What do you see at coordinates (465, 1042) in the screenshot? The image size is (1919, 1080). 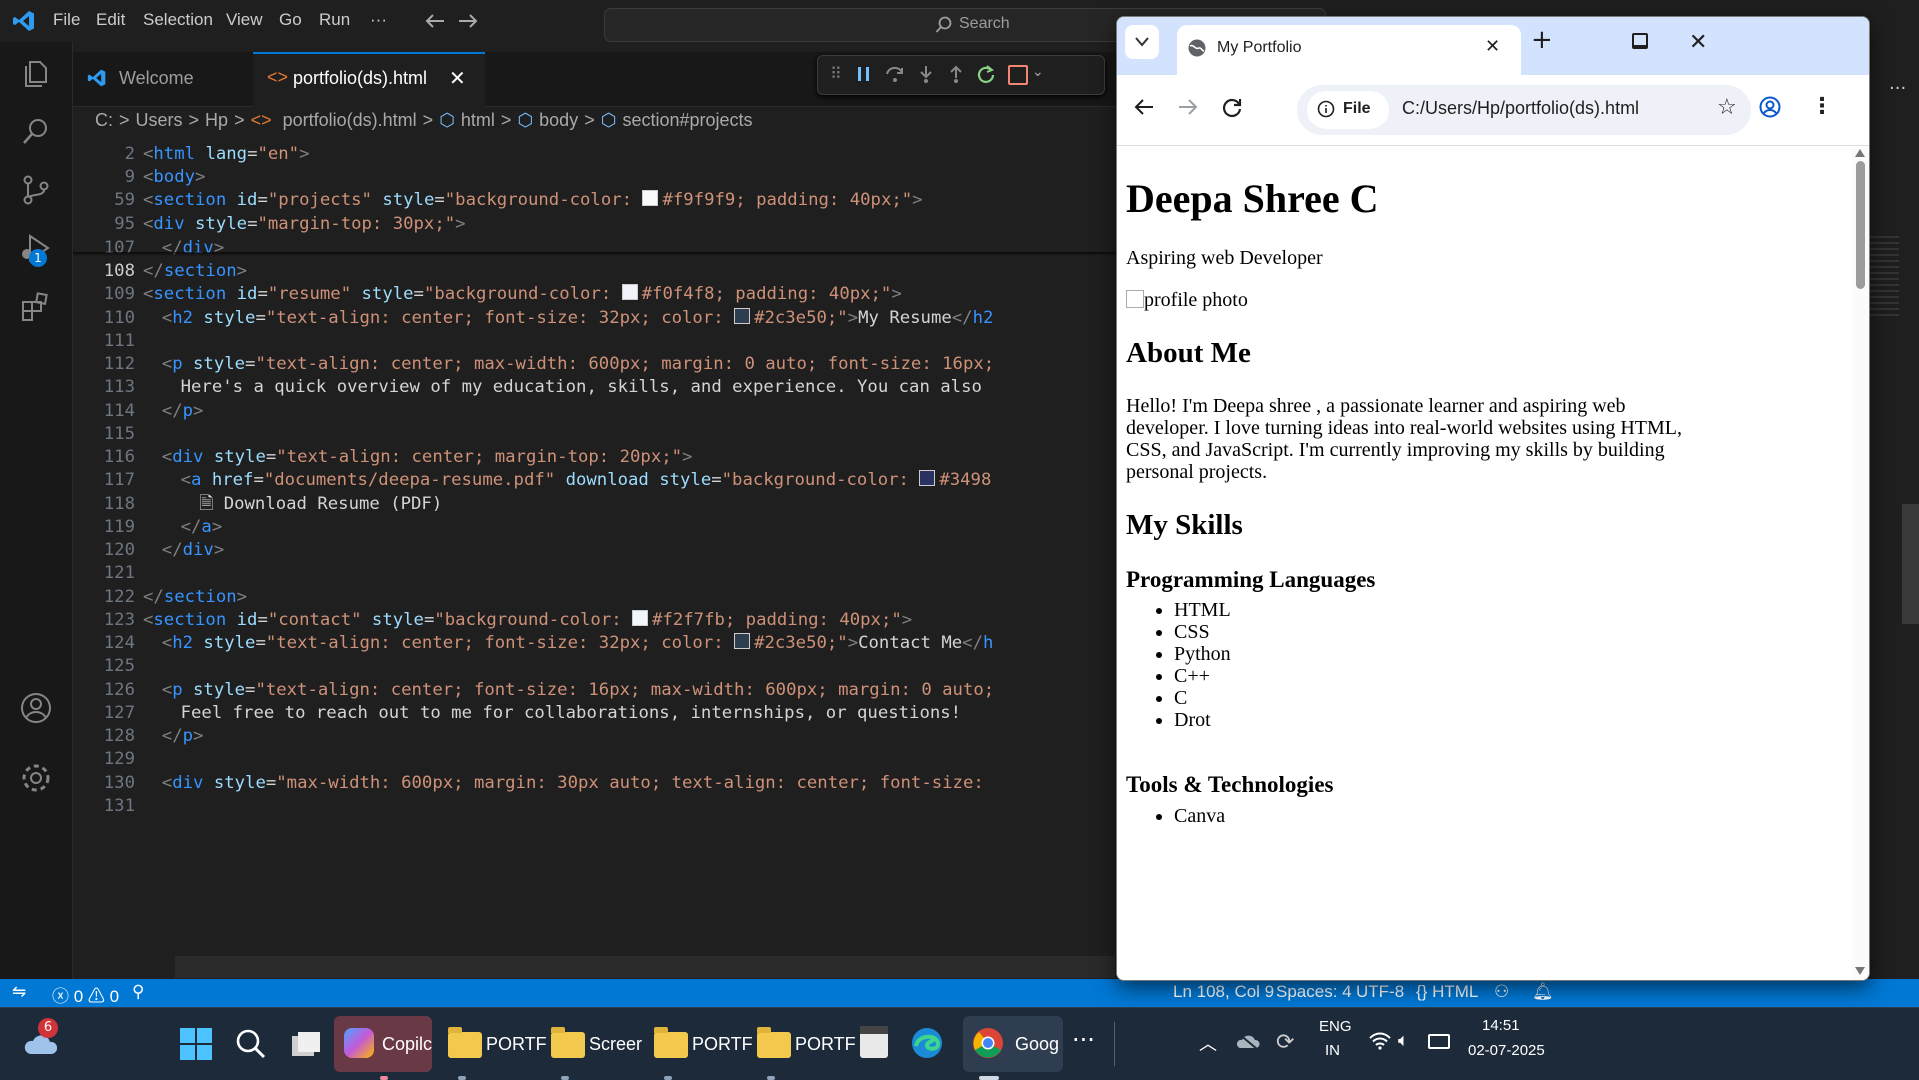 I see `folder-icon` at bounding box center [465, 1042].